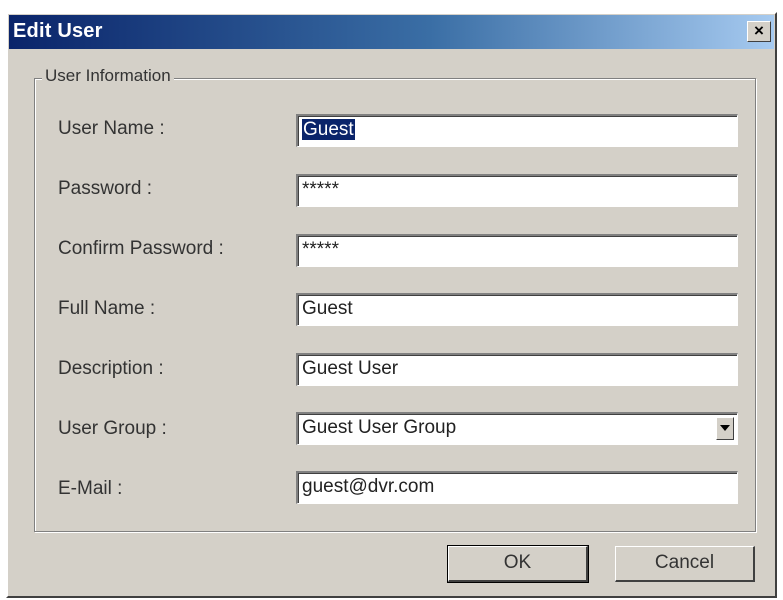  I want to click on password-label: Password :, so click(105, 188).